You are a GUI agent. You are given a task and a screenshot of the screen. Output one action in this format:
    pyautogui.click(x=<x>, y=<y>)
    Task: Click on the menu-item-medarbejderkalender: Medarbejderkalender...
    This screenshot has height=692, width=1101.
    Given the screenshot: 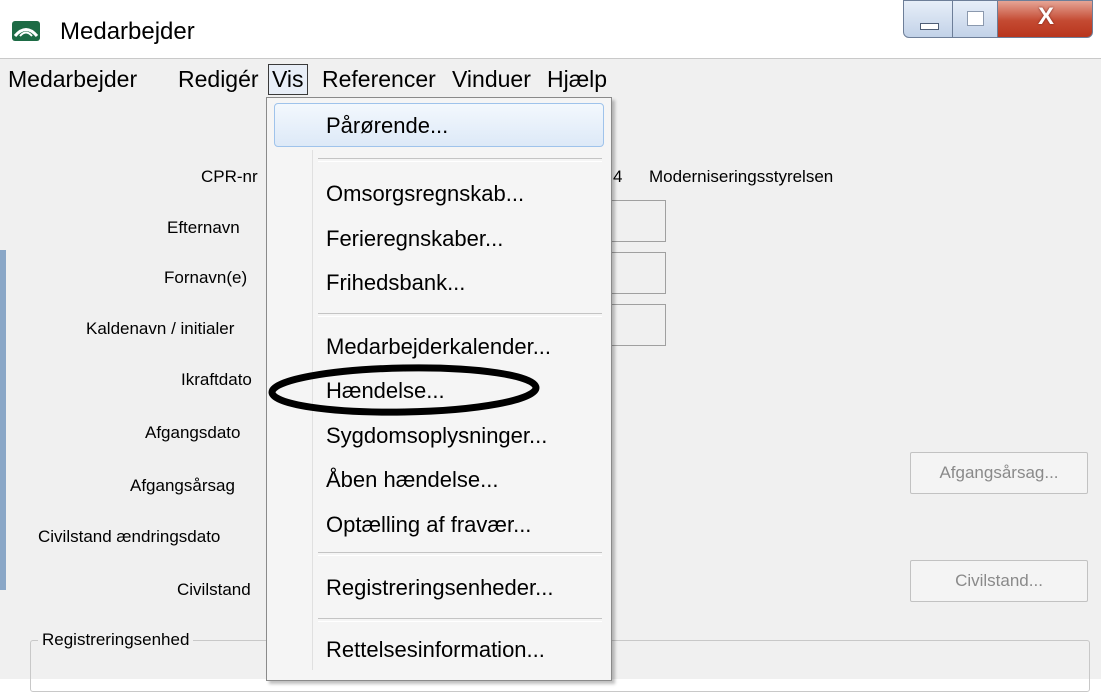 What is the action you would take?
    pyautogui.click(x=438, y=347)
    